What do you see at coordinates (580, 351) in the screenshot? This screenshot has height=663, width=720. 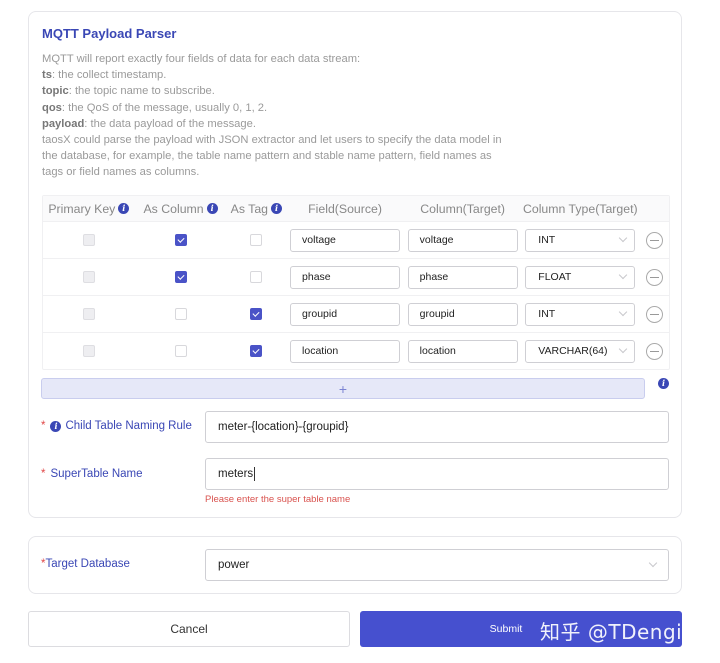 I see `column-type-select: VARCHAR(64)` at bounding box center [580, 351].